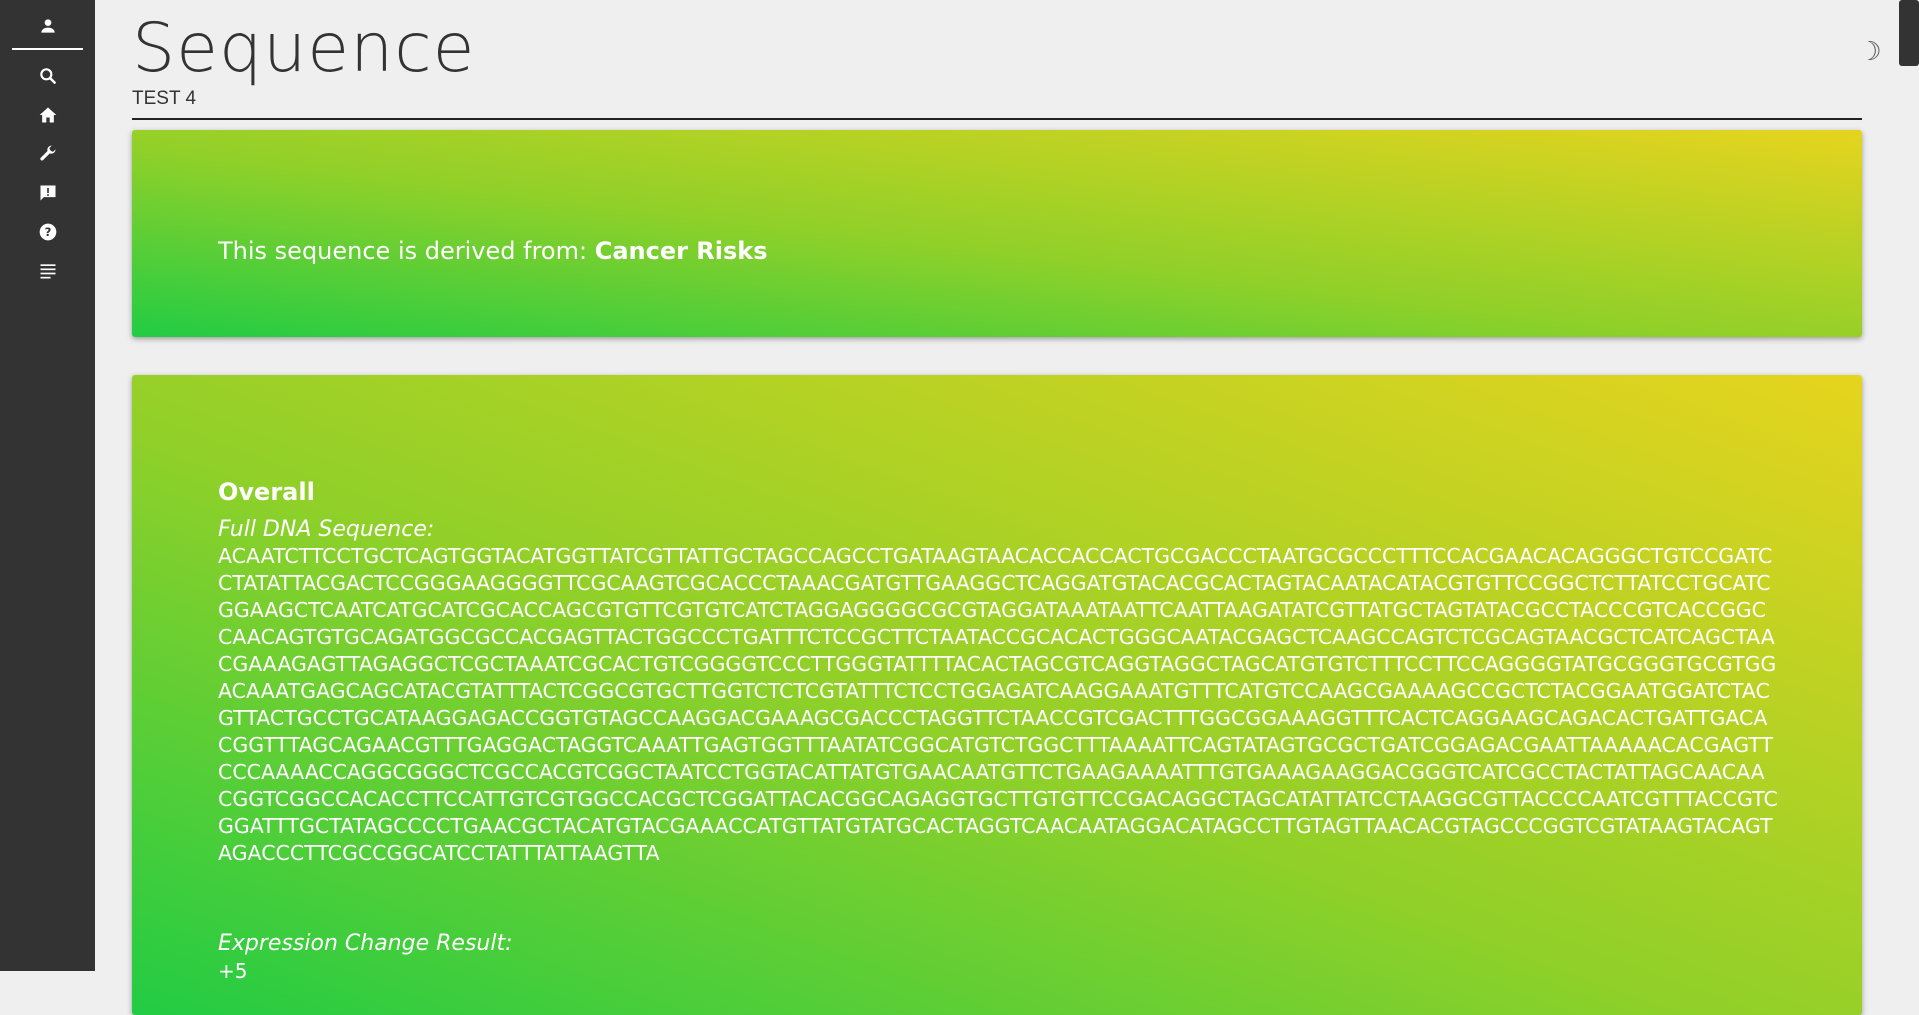  Describe the element at coordinates (266, 492) in the screenshot. I see `overall-heading: Overall` at that location.